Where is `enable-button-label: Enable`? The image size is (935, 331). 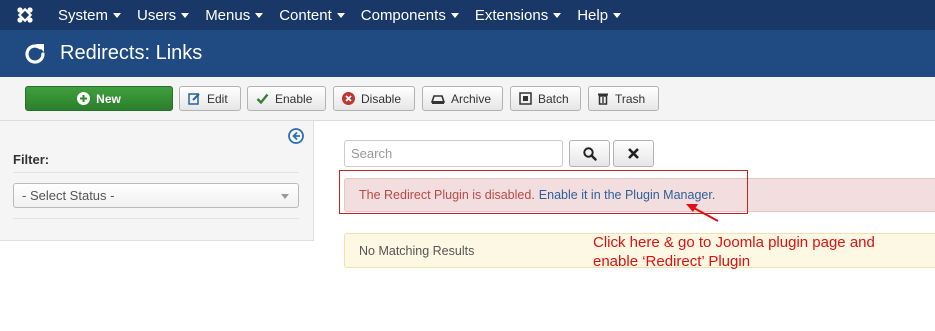 enable-button-label: Enable is located at coordinates (294, 98).